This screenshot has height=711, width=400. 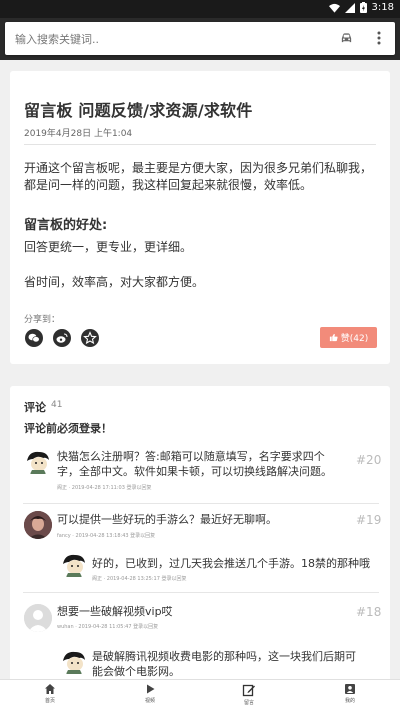 What do you see at coordinates (346, 37) in the screenshot?
I see `car-icon` at bounding box center [346, 37].